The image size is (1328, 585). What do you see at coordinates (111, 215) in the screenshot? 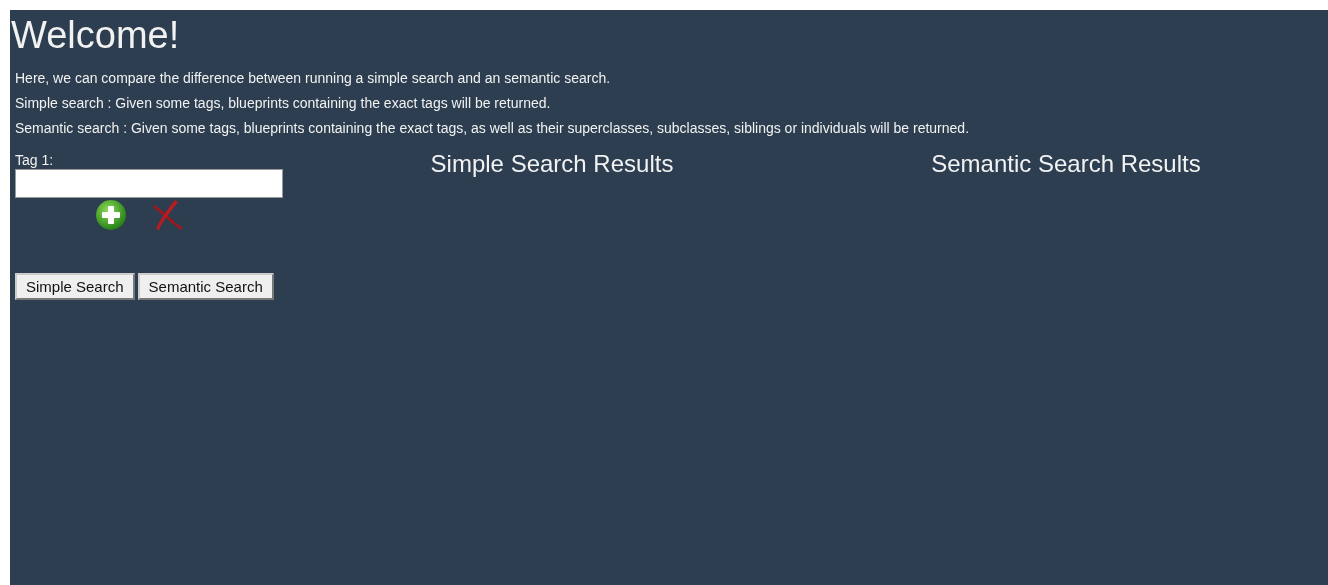
I see `add-icon` at bounding box center [111, 215].